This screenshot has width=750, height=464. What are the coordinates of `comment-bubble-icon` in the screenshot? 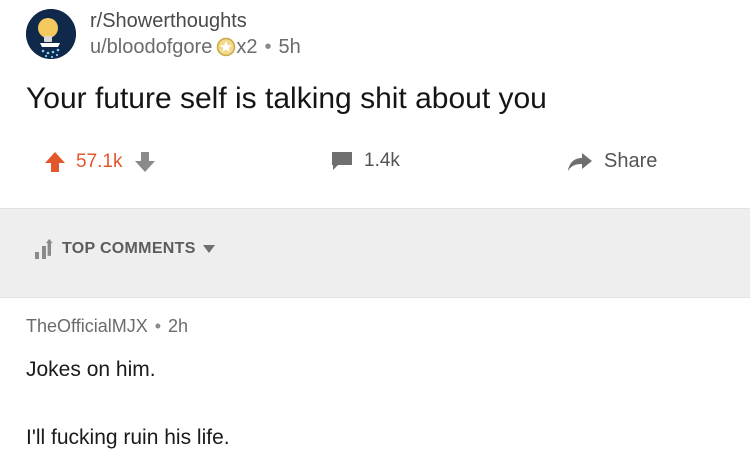 It's located at (342, 161).